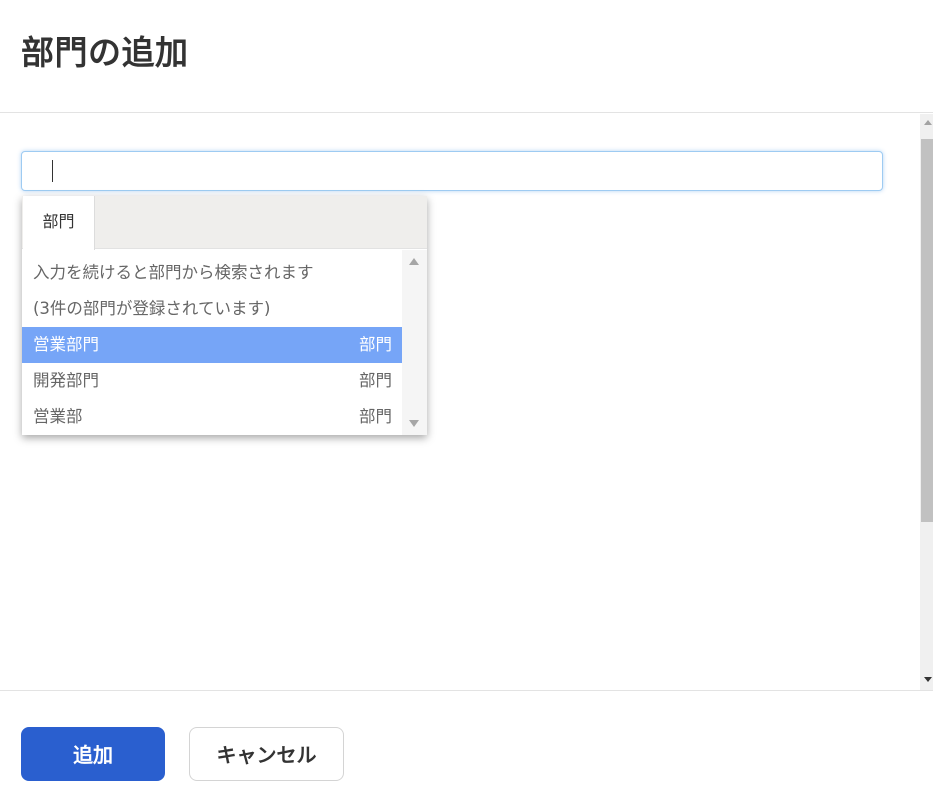 This screenshot has height=802, width=933. I want to click on dialog-title: 部門の追加, so click(105, 52).